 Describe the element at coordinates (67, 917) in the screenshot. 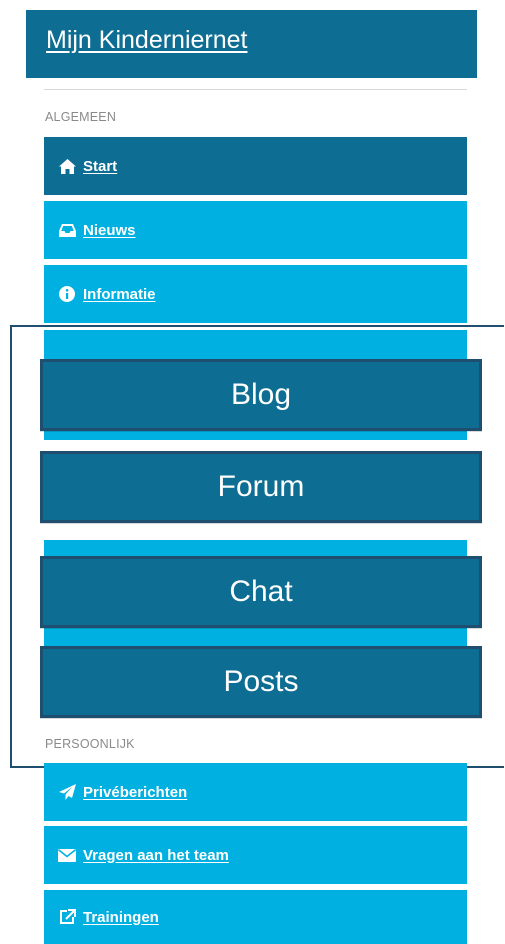

I see `external-link-icon` at that location.